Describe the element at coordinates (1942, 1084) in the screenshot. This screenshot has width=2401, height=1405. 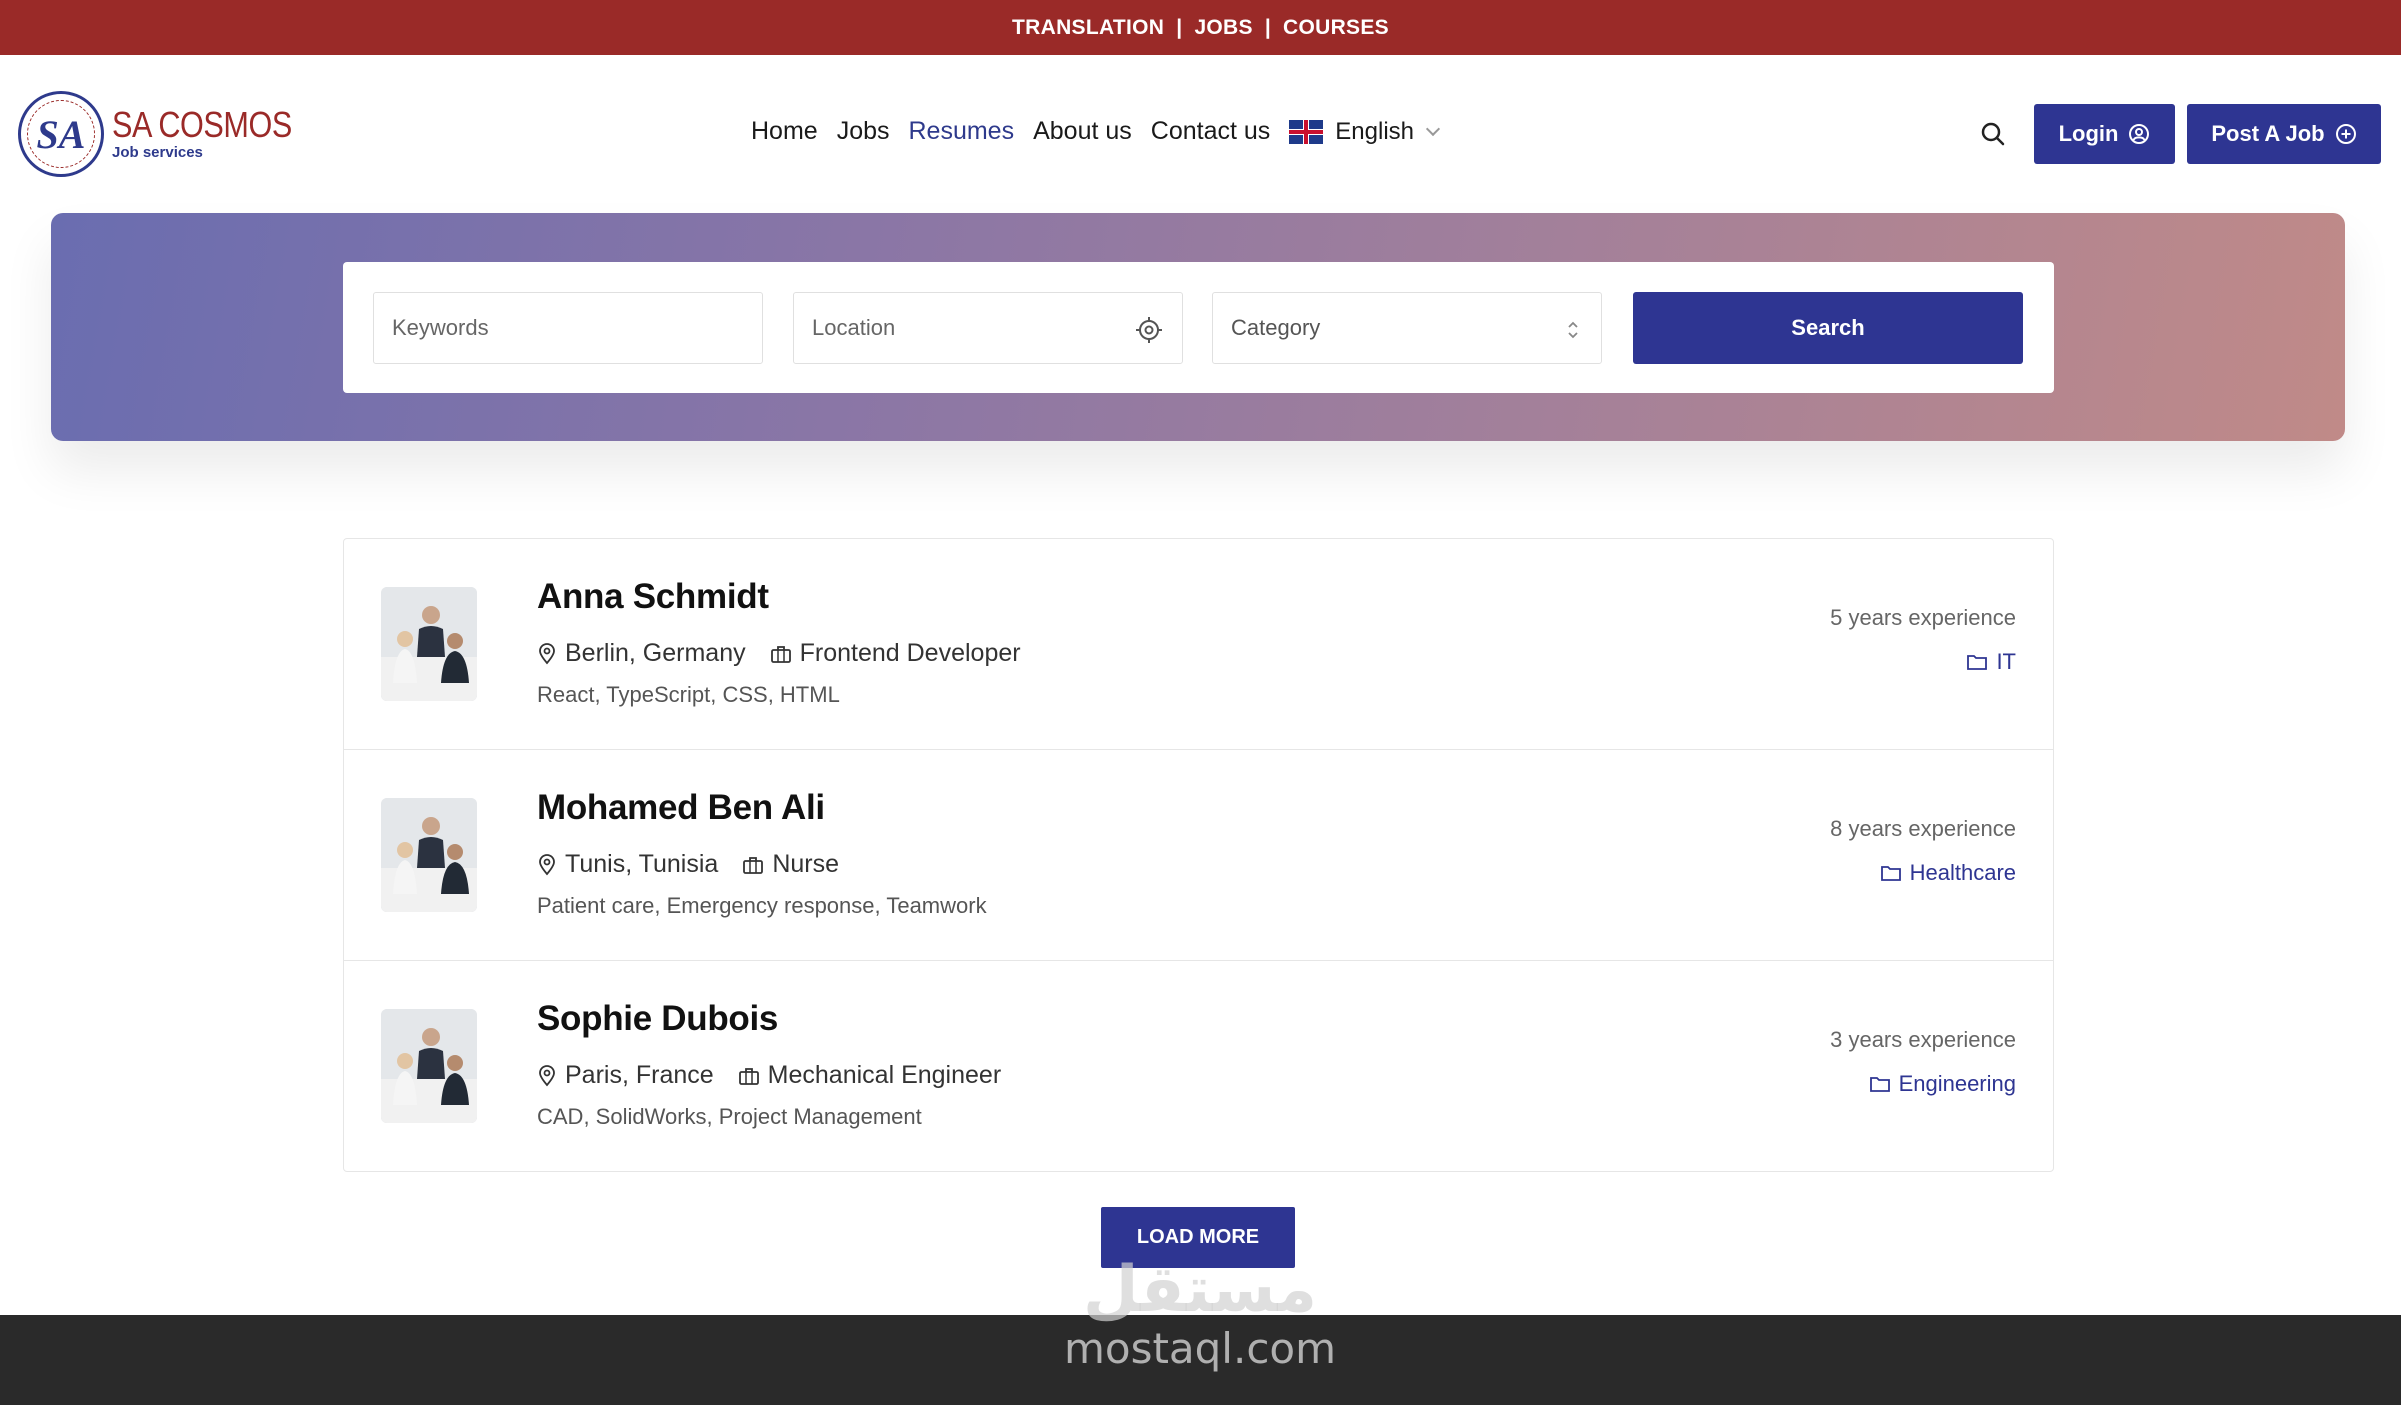
I see `candidate-category: Engineering` at that location.